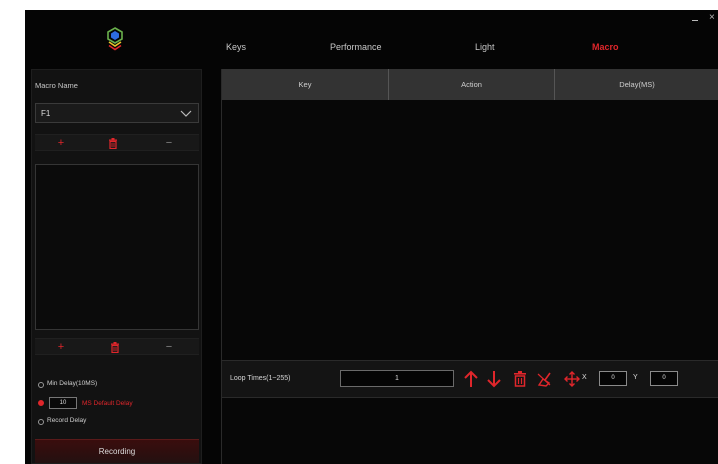 This screenshot has width=718, height=464. What do you see at coordinates (695, 20) in the screenshot?
I see `minimize-button` at bounding box center [695, 20].